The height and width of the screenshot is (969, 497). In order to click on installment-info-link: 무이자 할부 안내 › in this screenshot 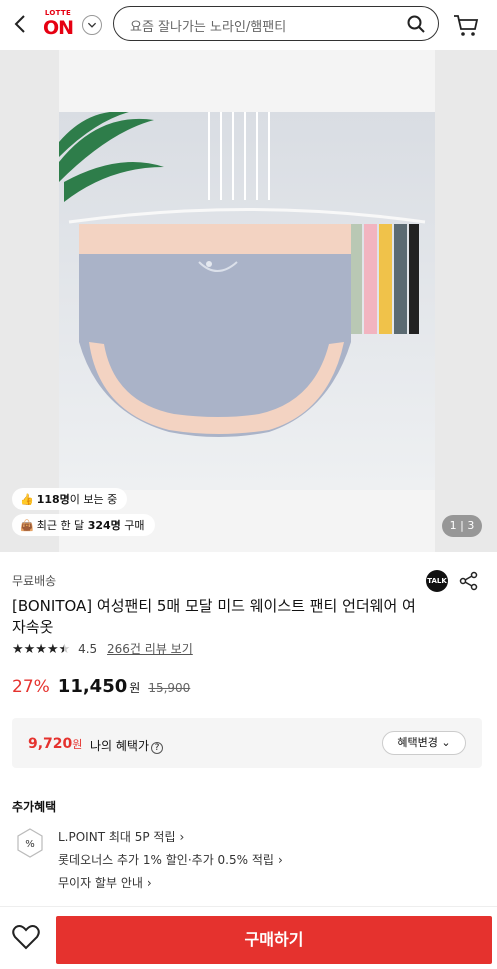, I will do `click(105, 882)`.